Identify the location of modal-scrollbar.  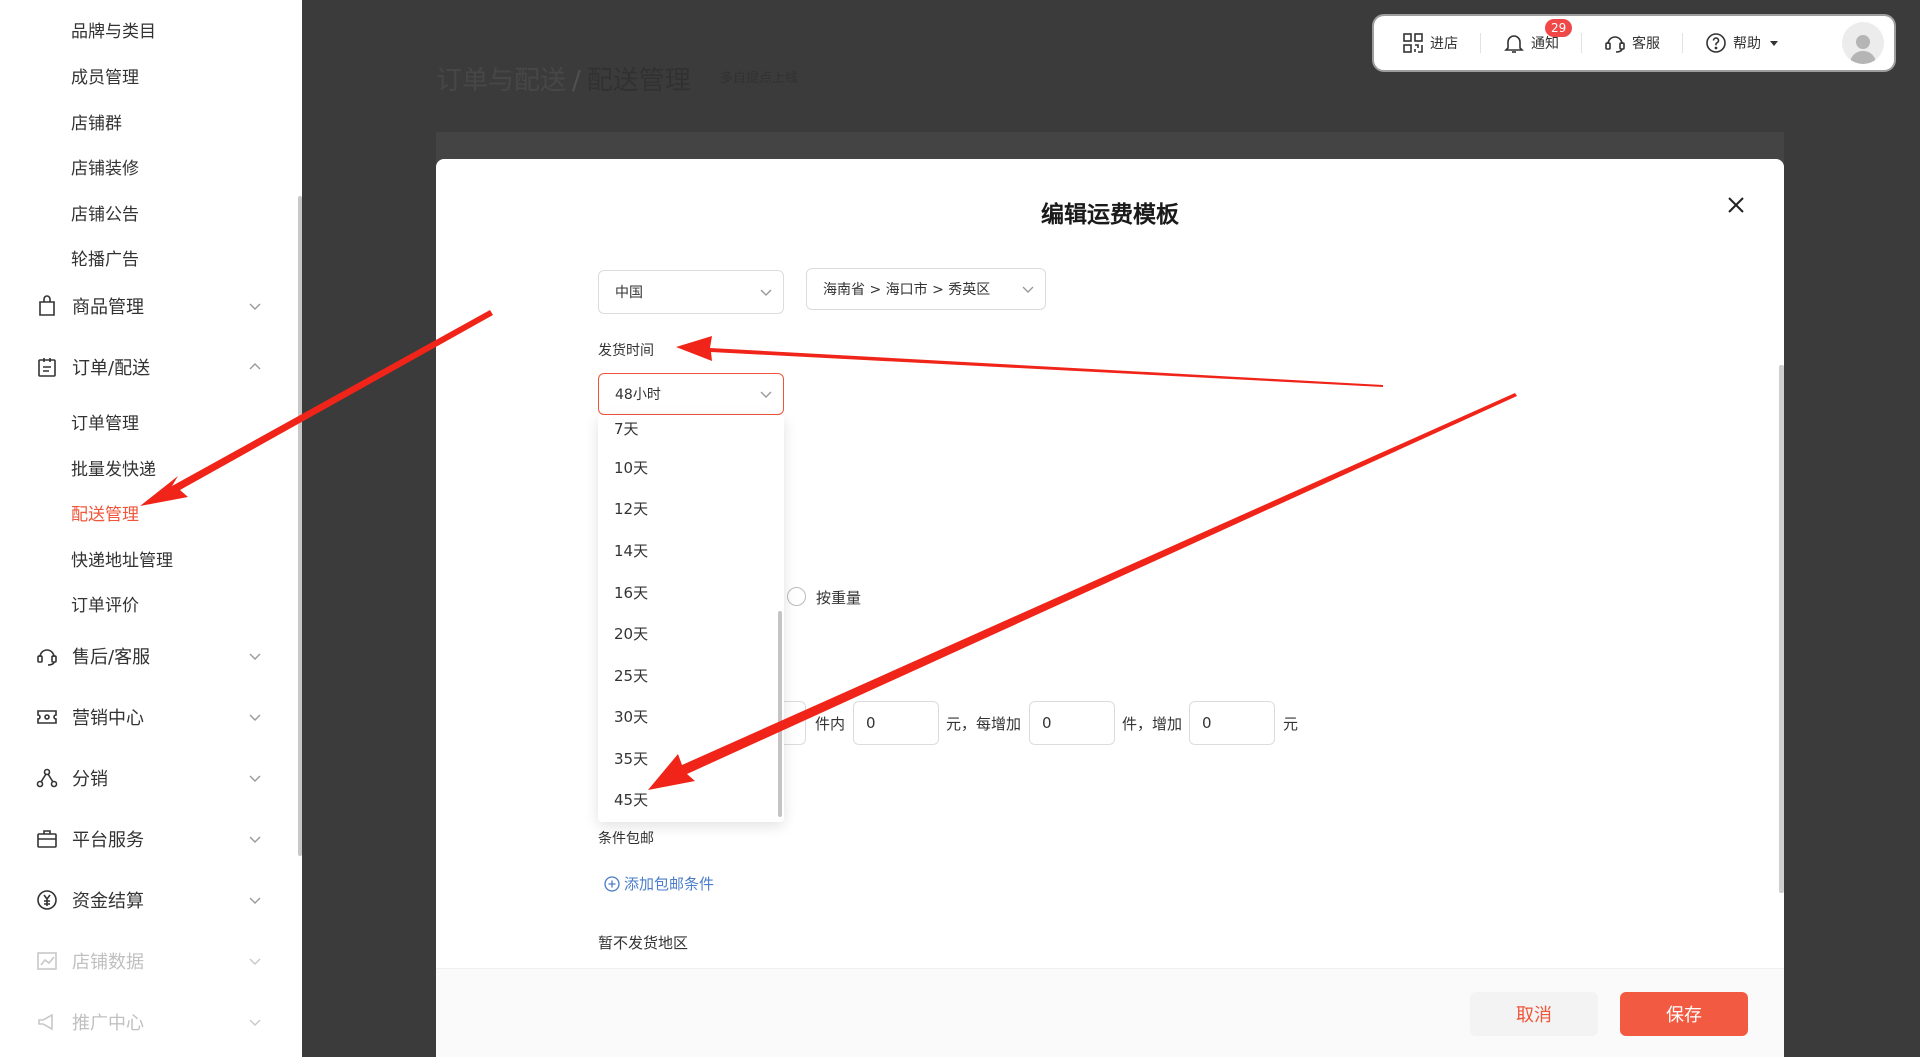
(1781, 629).